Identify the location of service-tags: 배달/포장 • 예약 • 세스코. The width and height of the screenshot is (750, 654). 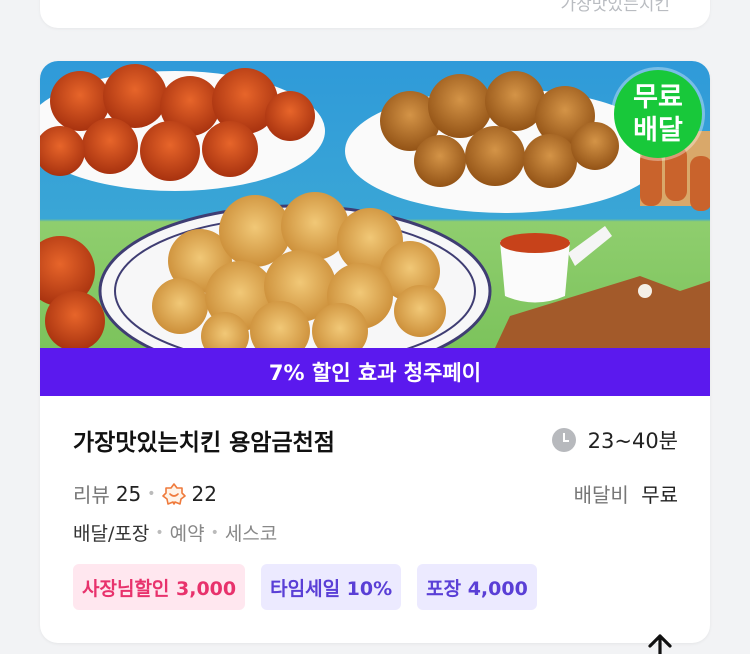
(175, 532).